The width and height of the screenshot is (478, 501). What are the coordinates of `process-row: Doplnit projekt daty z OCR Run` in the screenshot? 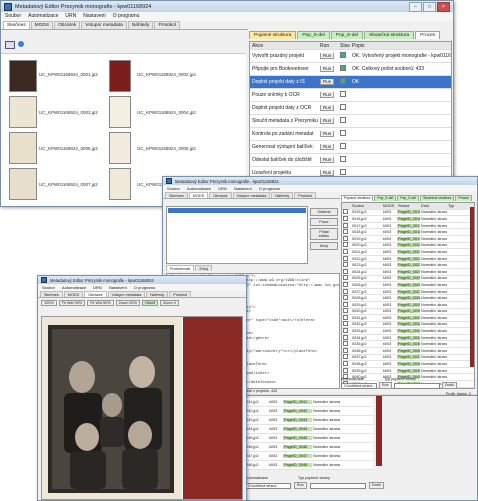 It's located at (350, 108).